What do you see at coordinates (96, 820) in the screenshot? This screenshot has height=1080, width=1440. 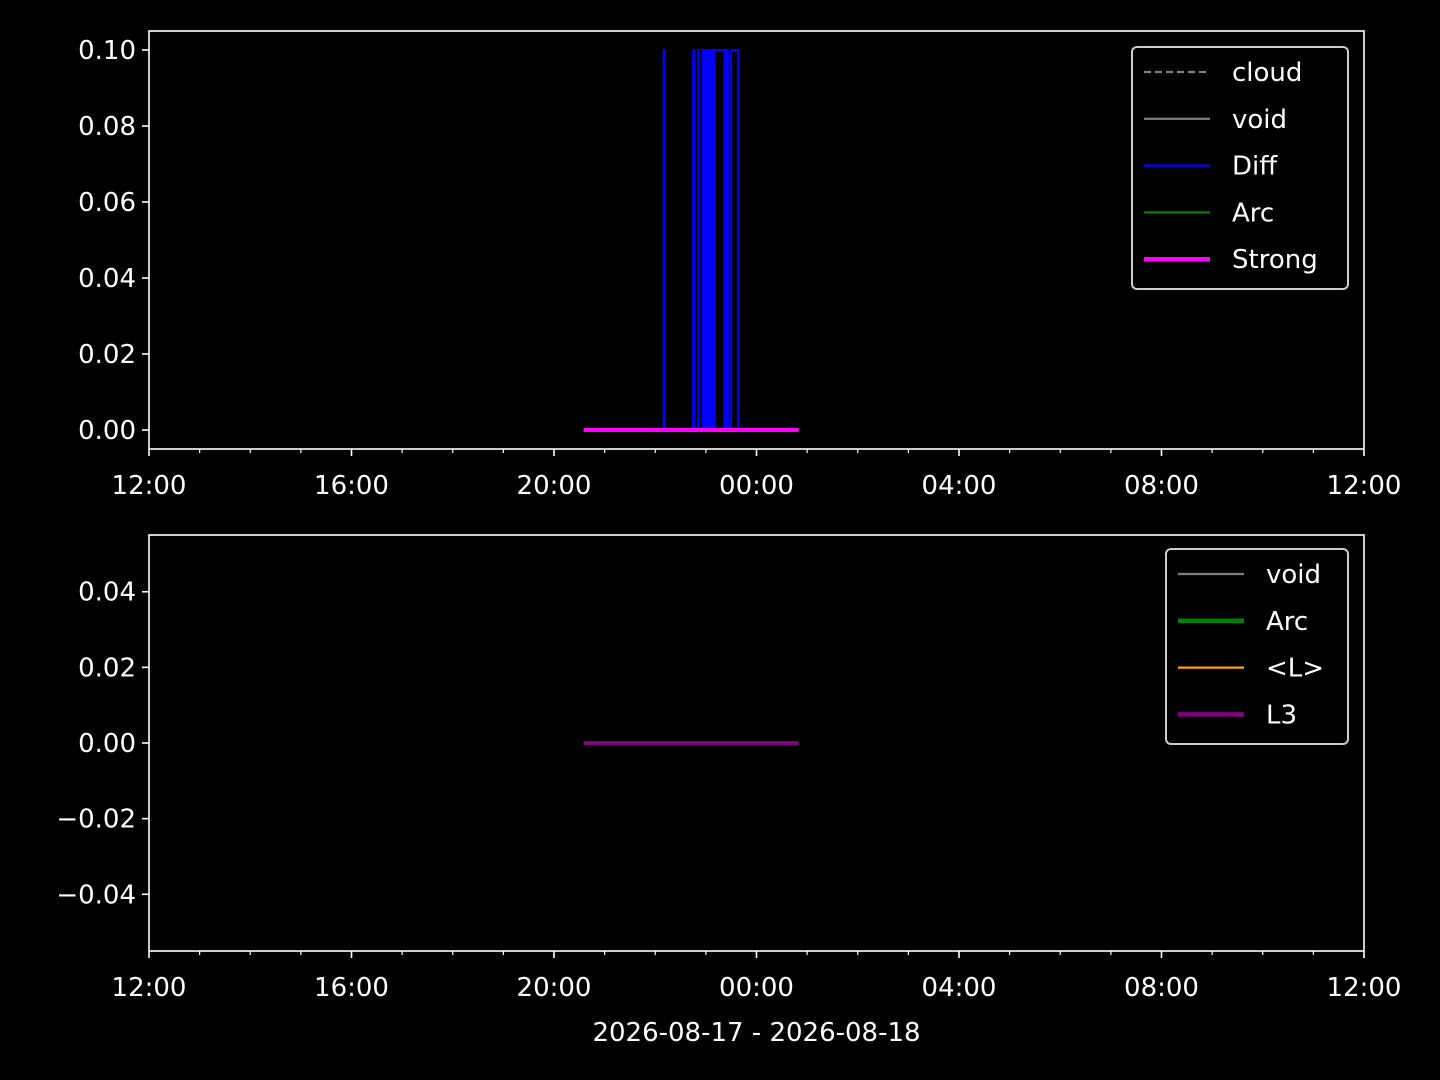 I see `y-tick-label: −0.02` at bounding box center [96, 820].